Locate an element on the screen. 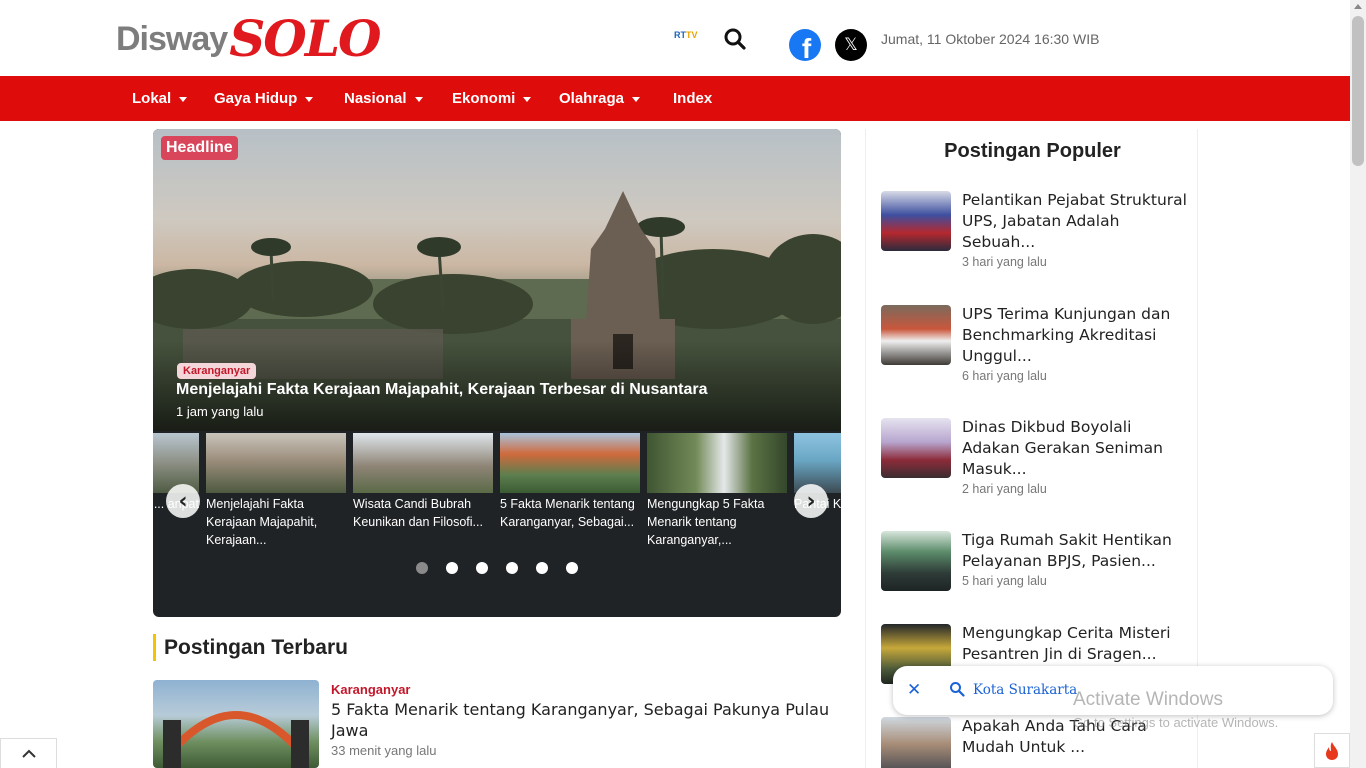 The width and height of the screenshot is (1366, 768). slider-next-button: › is located at coordinates (811, 501).